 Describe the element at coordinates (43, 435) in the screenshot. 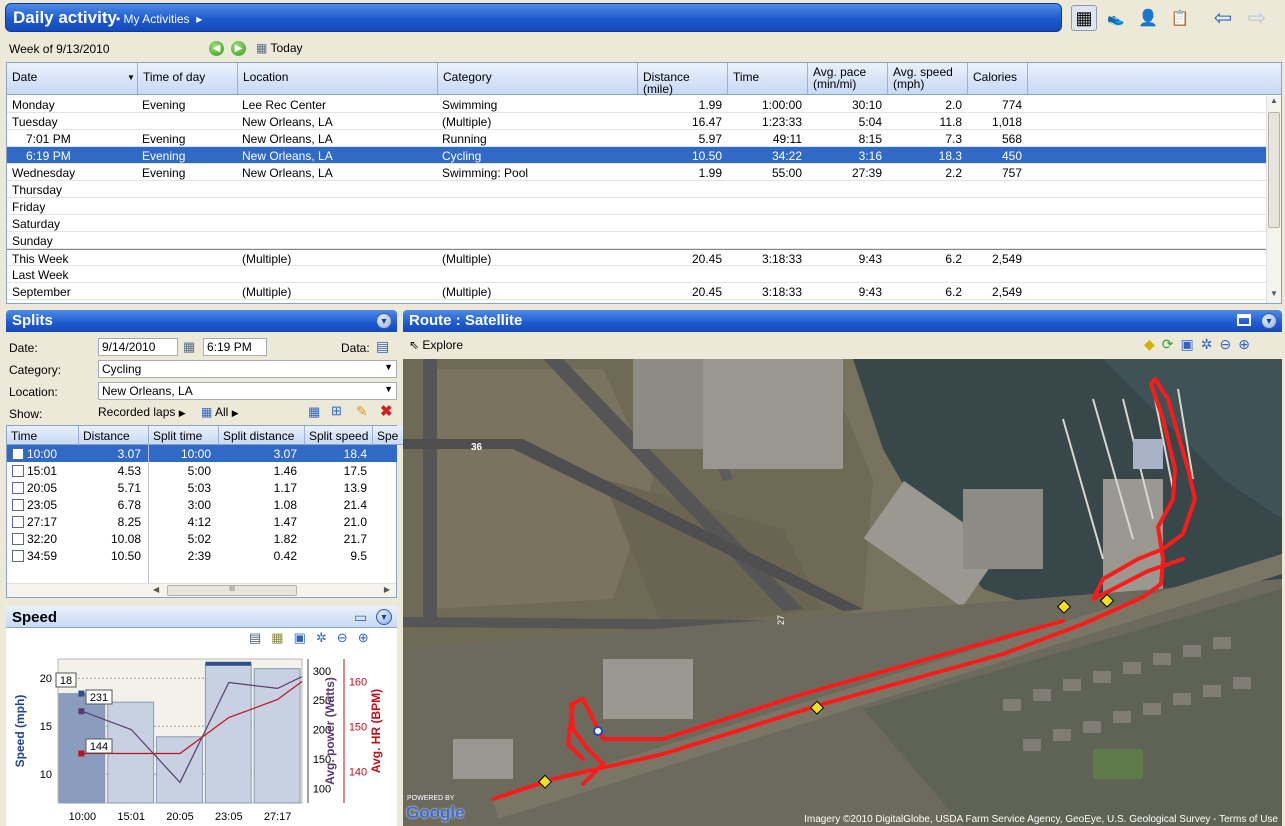

I see `splits-column-header-0: Time` at that location.